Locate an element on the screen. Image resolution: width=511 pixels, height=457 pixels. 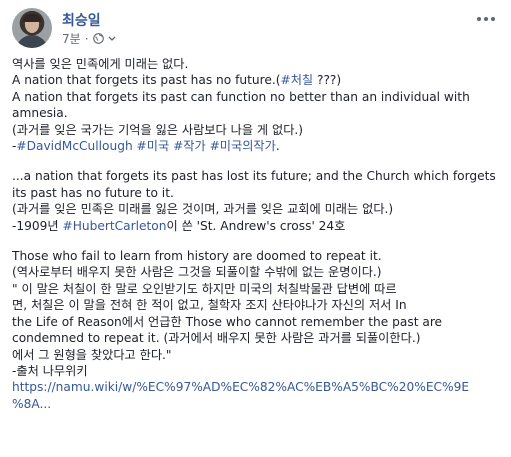
hashtag-link: #미국의작가 is located at coordinates (243, 146).